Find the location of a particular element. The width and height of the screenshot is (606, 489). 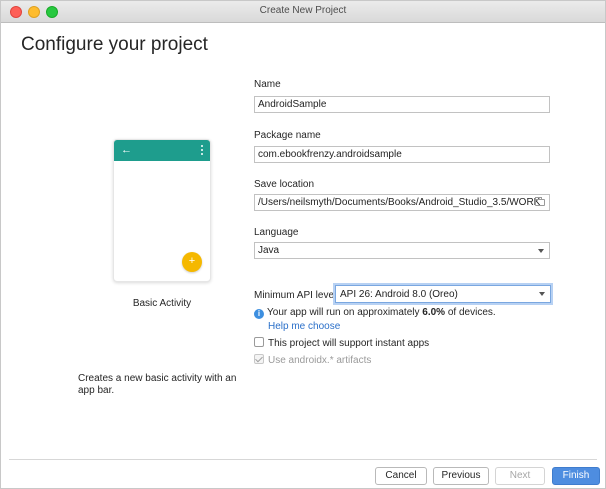

min-api-value: API 26: Android 8.0 (Oreo) is located at coordinates (399, 294).